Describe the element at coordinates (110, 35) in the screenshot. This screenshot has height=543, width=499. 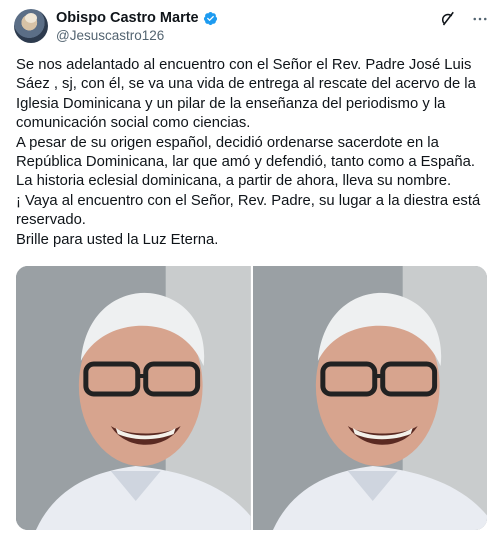
I see `author-handle: @Jesuscastro126` at that location.